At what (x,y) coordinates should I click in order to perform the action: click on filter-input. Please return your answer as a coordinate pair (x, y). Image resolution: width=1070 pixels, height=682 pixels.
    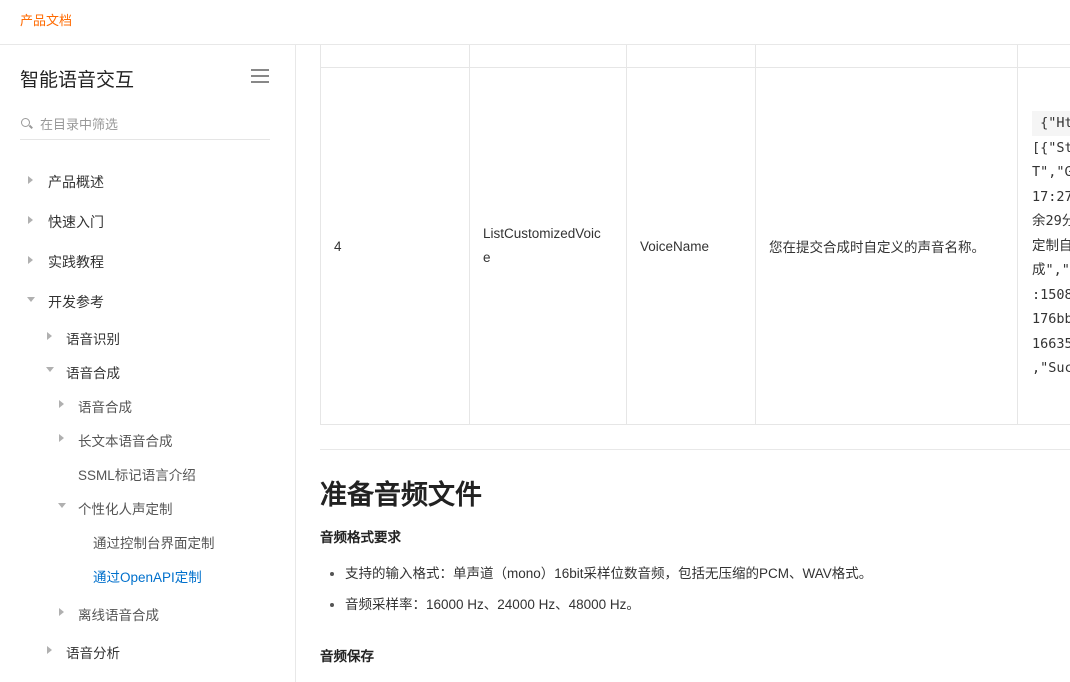
    Looking at the image, I should click on (152, 124).